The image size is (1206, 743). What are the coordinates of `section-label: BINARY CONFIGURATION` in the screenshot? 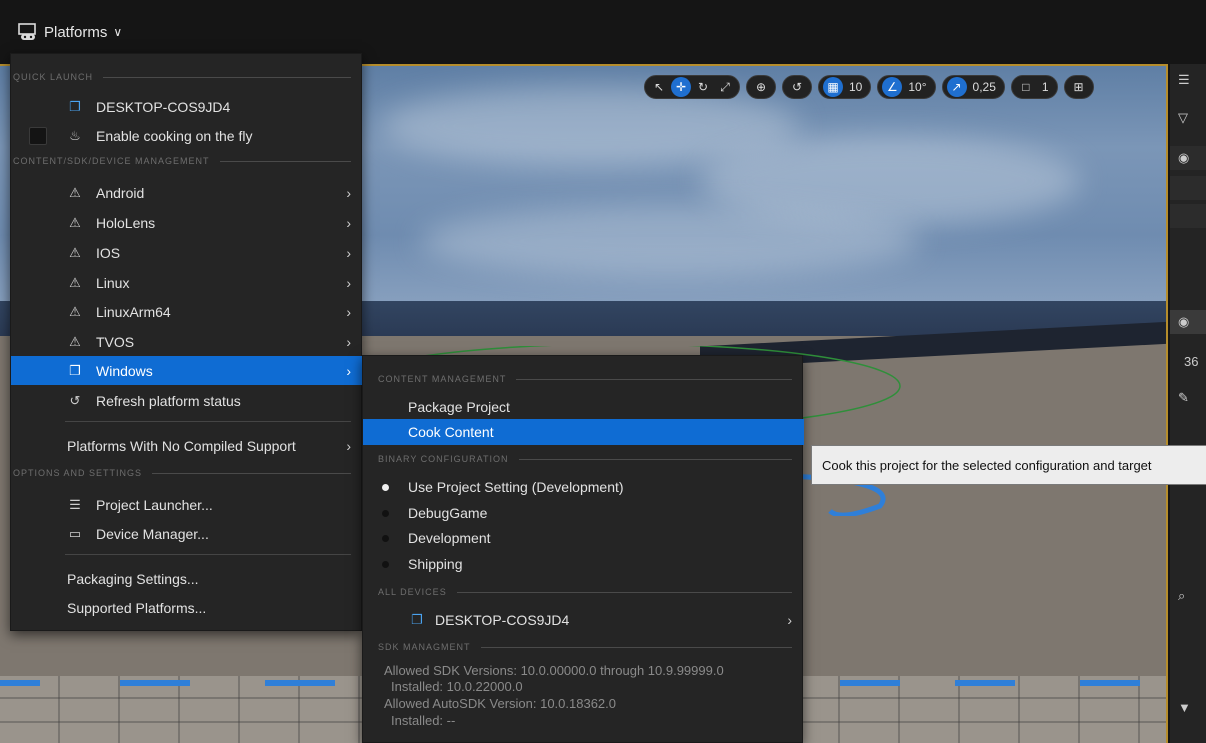 It's located at (443, 459).